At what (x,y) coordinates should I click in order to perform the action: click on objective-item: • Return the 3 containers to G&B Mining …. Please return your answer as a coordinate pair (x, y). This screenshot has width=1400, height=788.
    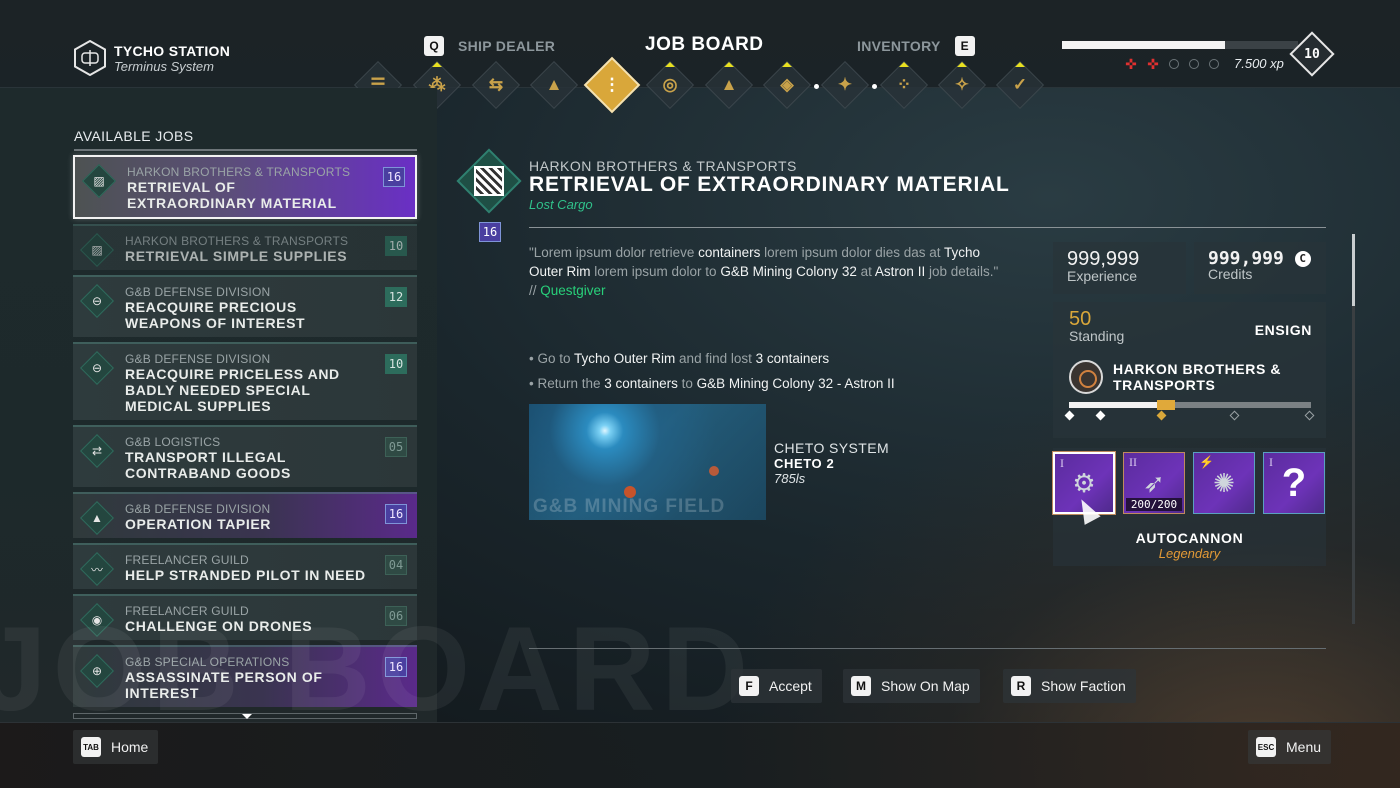
    Looking at the image, I should click on (712, 383).